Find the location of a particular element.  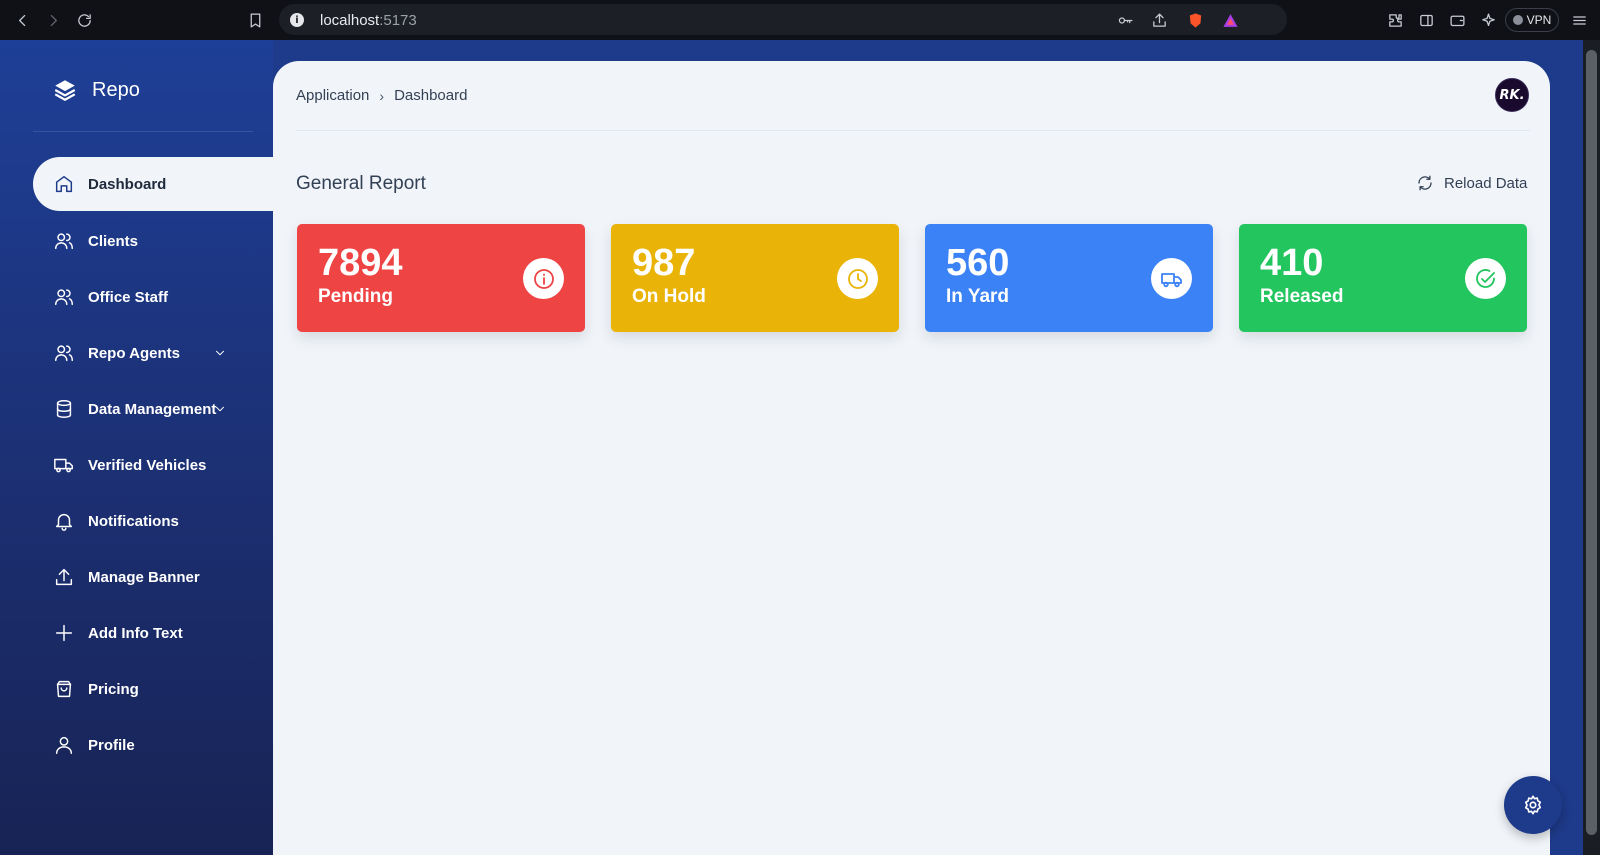

vpn-status-icon is located at coordinates (1517, 20).